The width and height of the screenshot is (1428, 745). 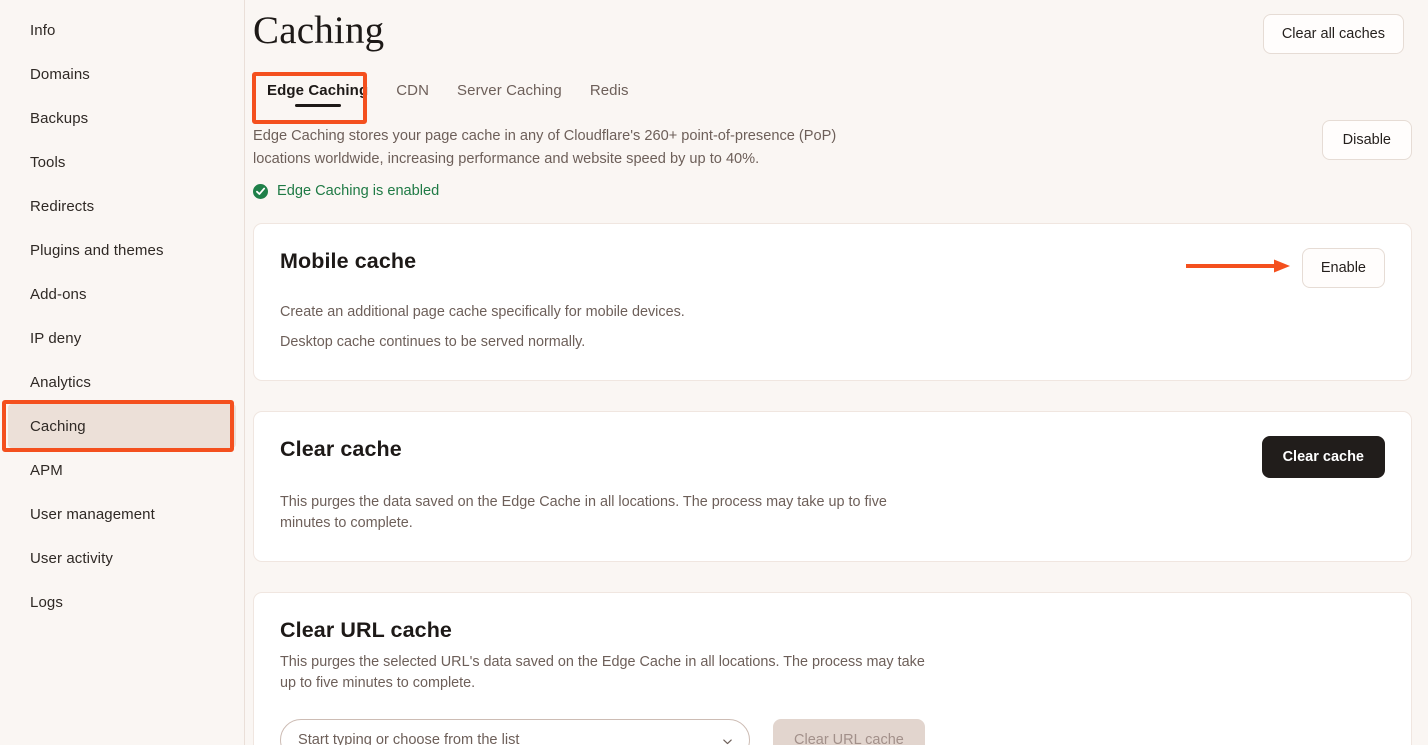 I want to click on sidebar-item-label: Redirects, so click(x=62, y=206).